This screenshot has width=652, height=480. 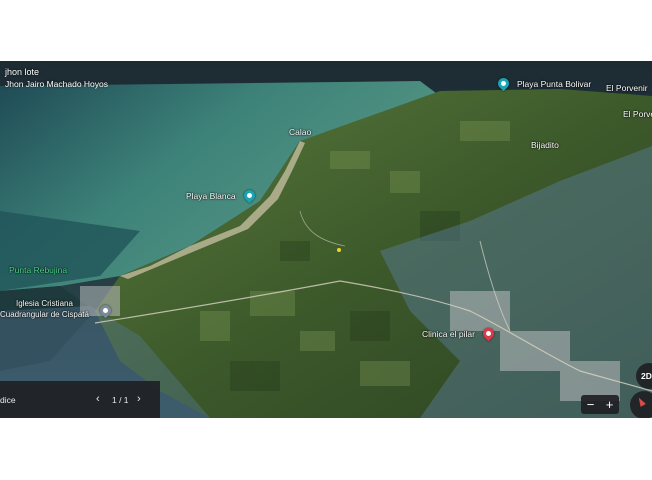 I want to click on label-calao: Calao, so click(x=300, y=132).